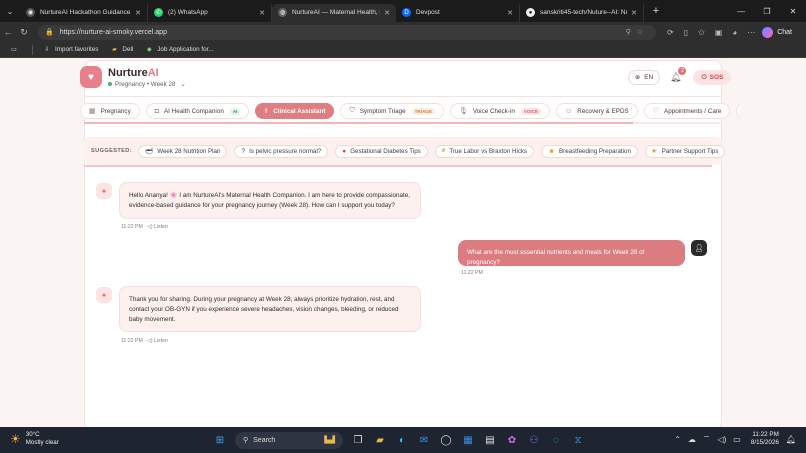 This screenshot has height=453, width=806. Describe the element at coordinates (220, 440) in the screenshot. I see `windows-start-icon: ⊞` at that location.